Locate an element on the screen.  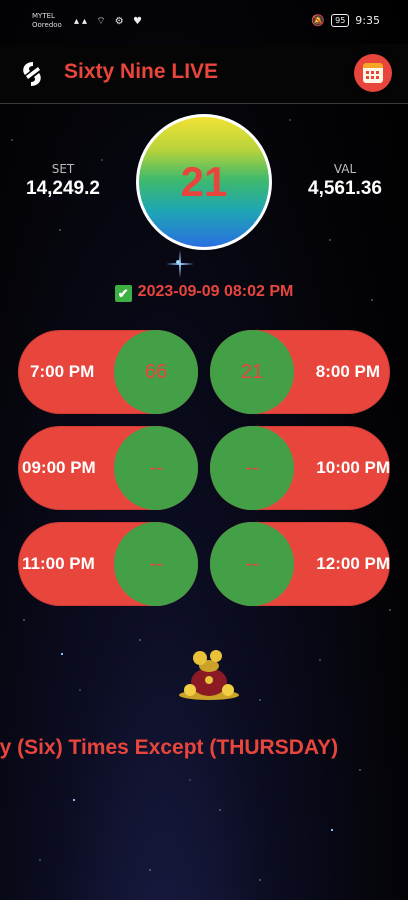
mute-icon: 🔕 is located at coordinates (318, 20).